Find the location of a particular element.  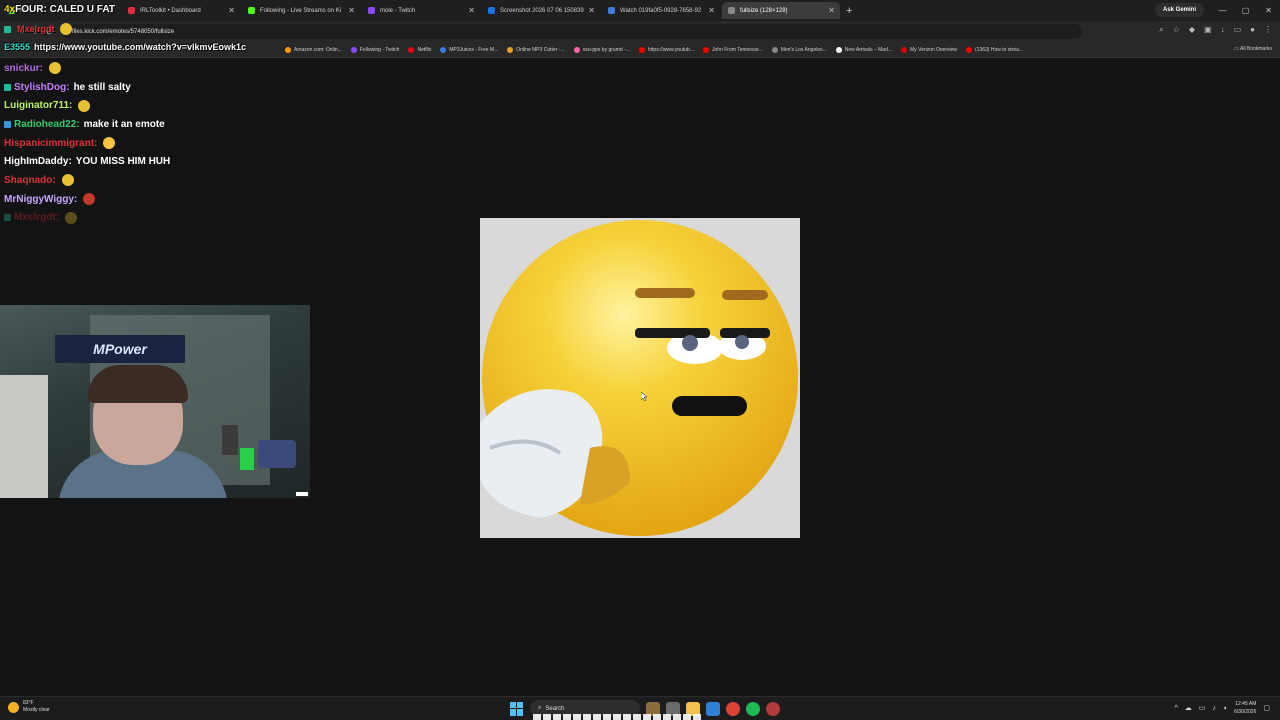

notification-icon: ▢ is located at coordinates (1266, 708).